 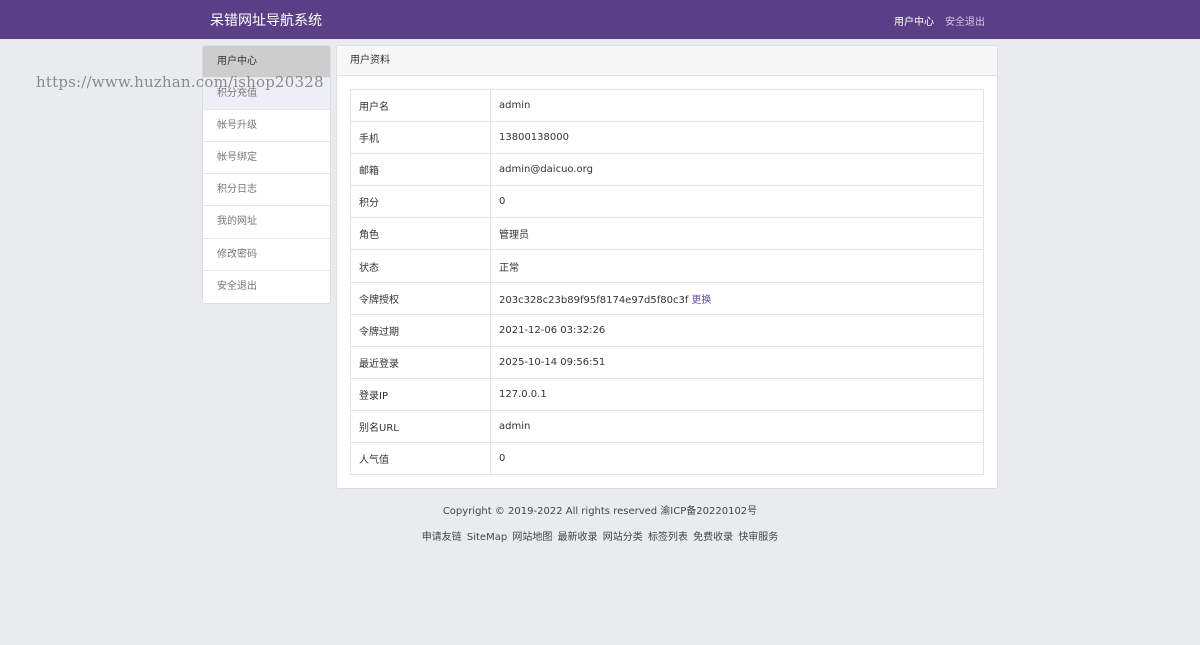 I want to click on footer-link-tags: 标签列表, so click(x=668, y=537).